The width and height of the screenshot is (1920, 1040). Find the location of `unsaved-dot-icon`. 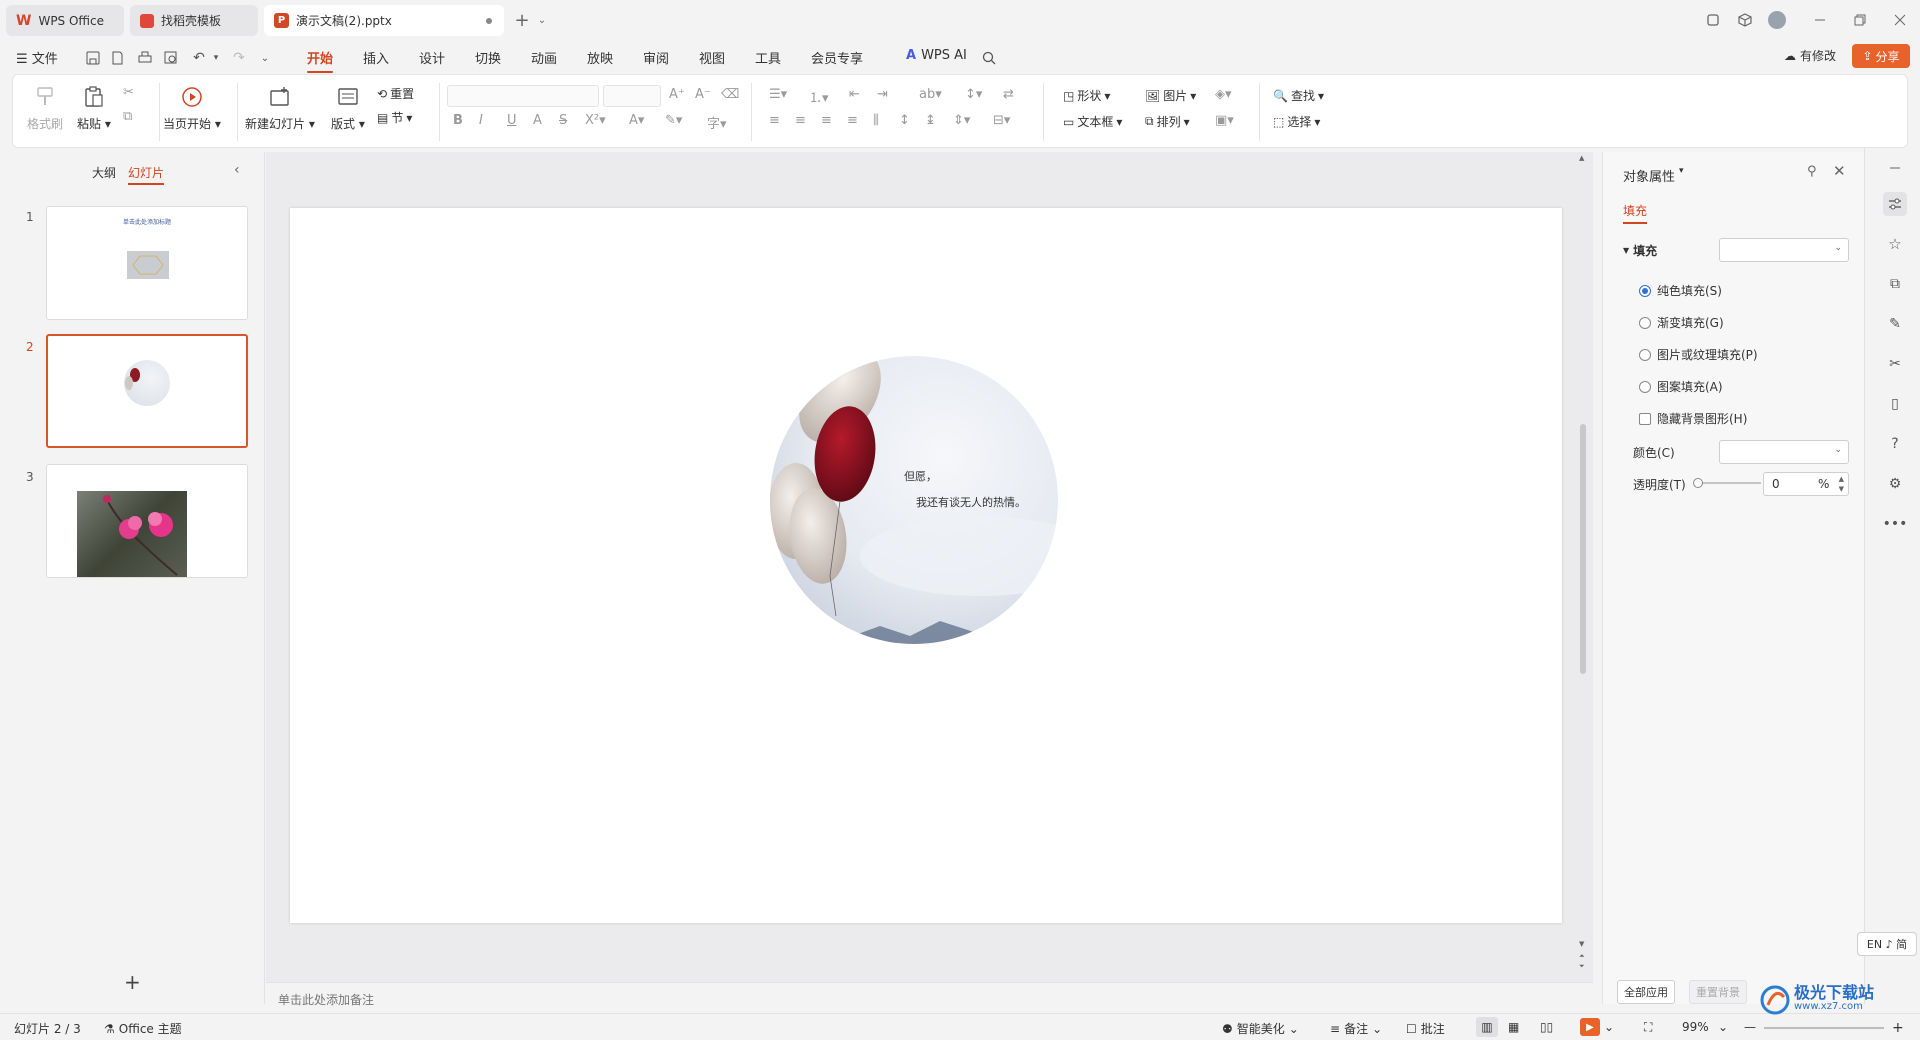

unsaved-dot-icon is located at coordinates (489, 20).